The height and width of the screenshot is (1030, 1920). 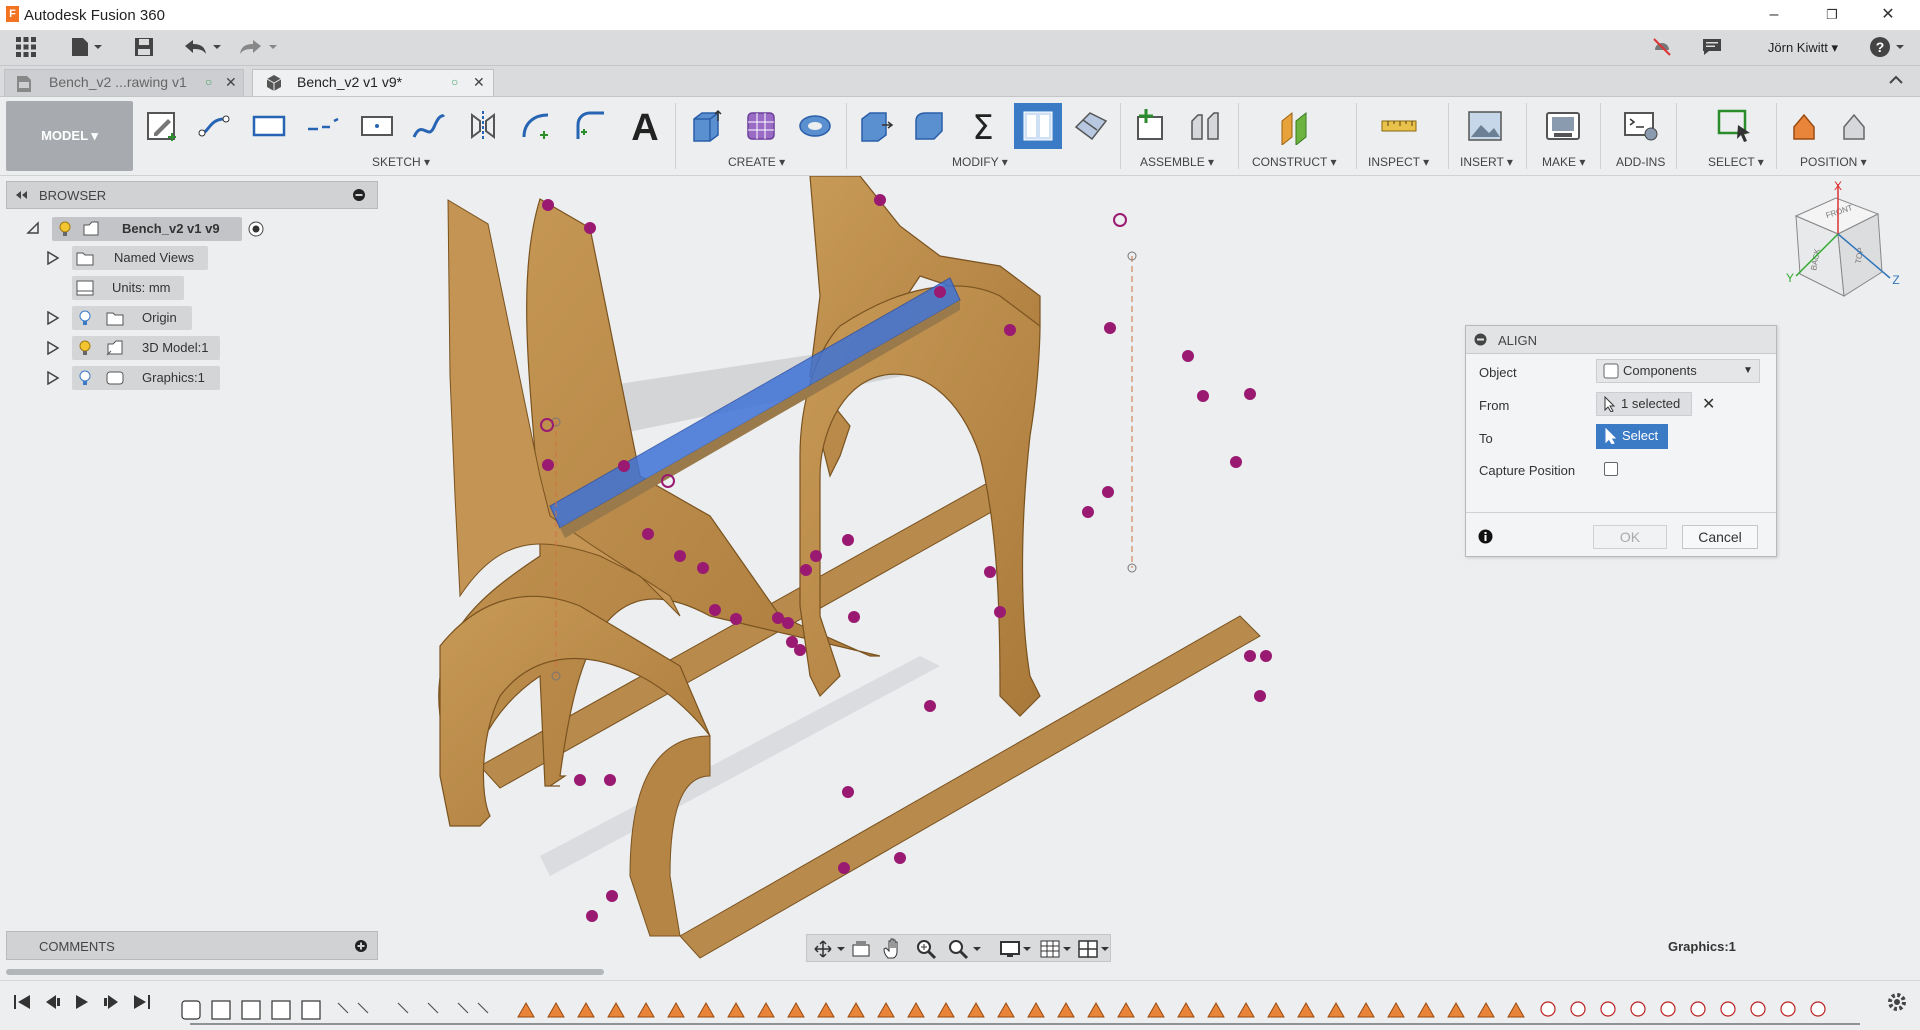 What do you see at coordinates (983, 127) in the screenshot?
I see `compute-all-icon: Σ` at bounding box center [983, 127].